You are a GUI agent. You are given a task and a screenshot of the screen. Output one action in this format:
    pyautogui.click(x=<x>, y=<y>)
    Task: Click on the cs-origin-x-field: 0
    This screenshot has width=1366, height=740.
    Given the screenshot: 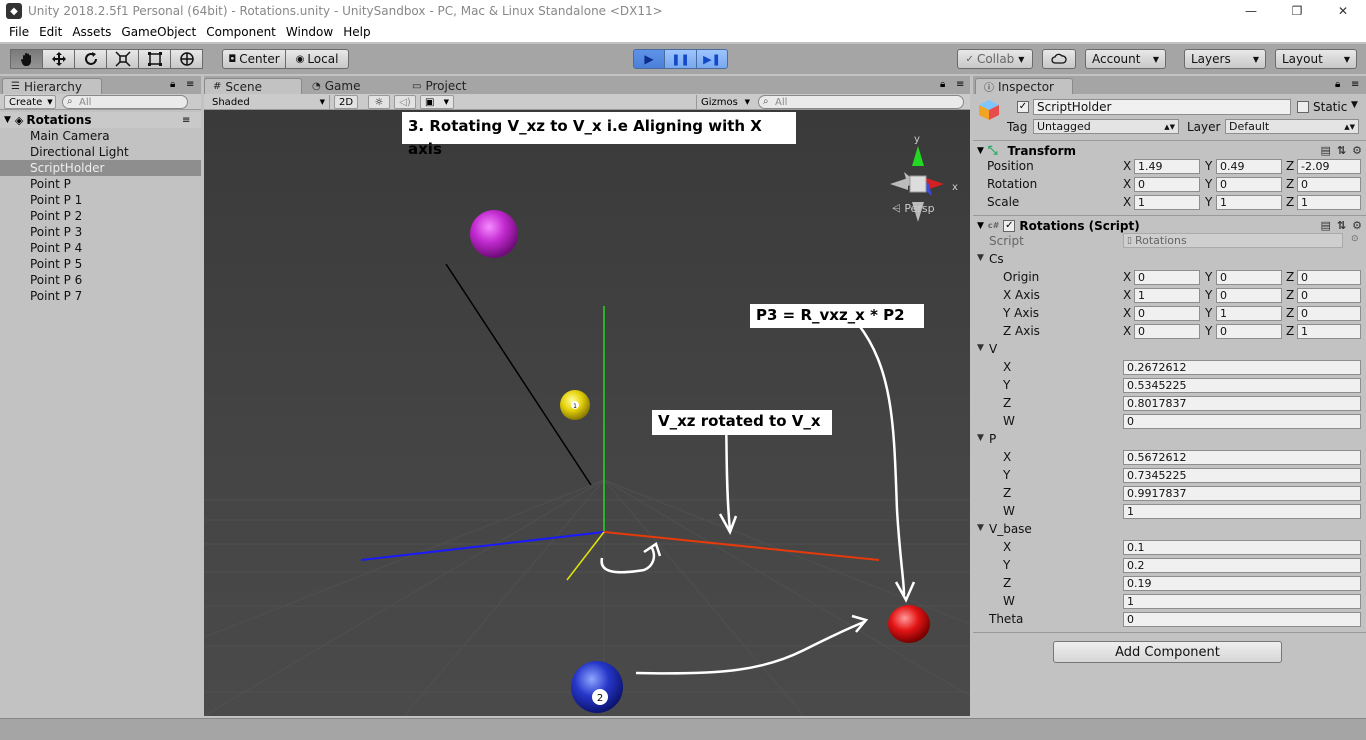 What is the action you would take?
    pyautogui.click(x=1167, y=277)
    